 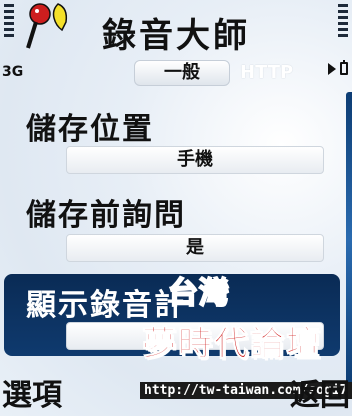 What do you see at coordinates (320, 392) in the screenshot?
I see `back-softkey: 返回` at bounding box center [320, 392].